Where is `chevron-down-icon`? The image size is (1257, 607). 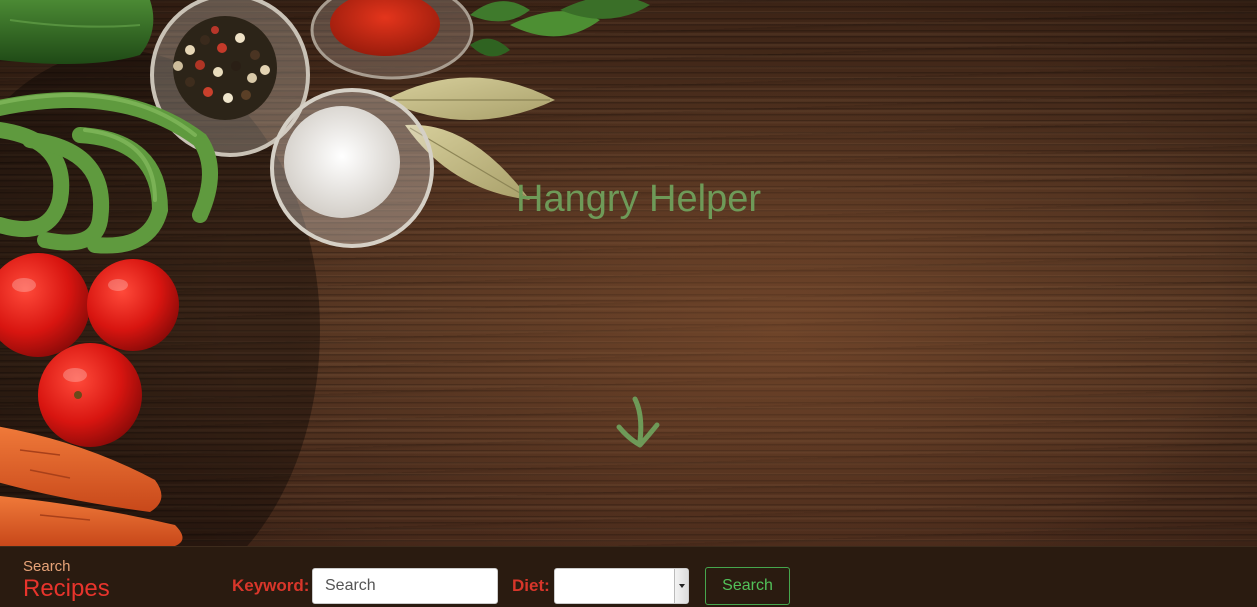 chevron-down-icon is located at coordinates (682, 586).